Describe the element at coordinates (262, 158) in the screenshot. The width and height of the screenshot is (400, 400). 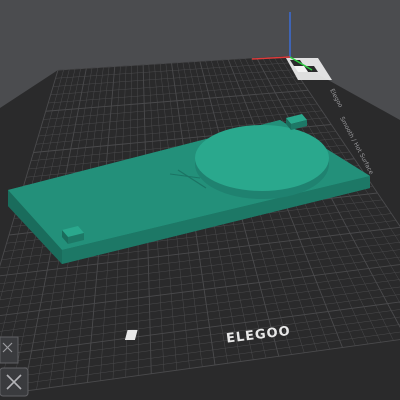
I see `model-disc-top` at that location.